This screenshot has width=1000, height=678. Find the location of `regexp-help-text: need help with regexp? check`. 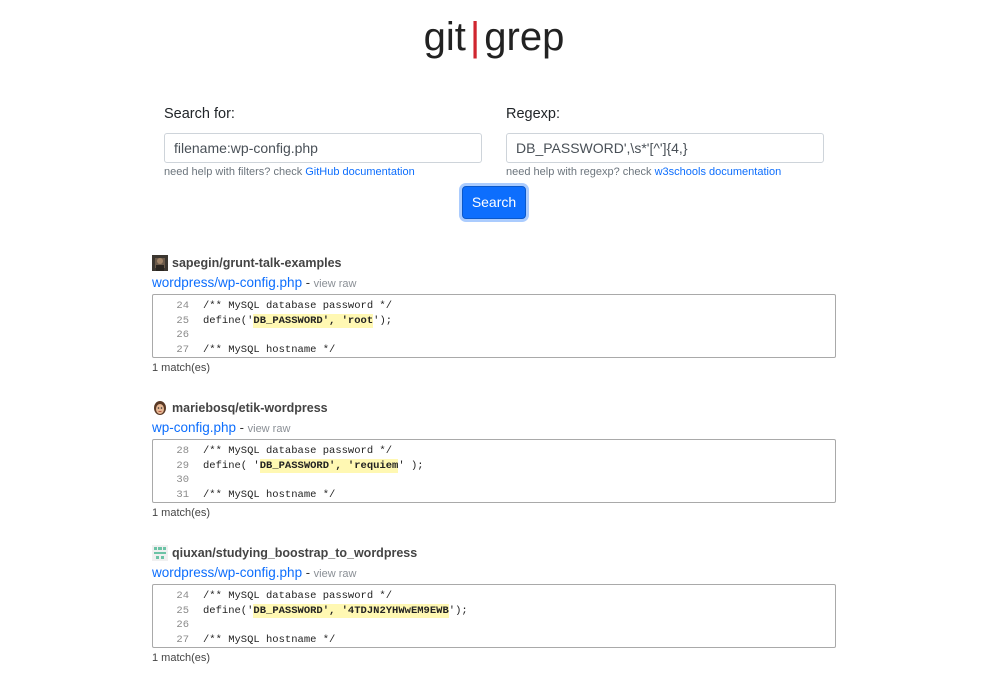

regexp-help-text: need help with regexp? check is located at coordinates (580, 172).